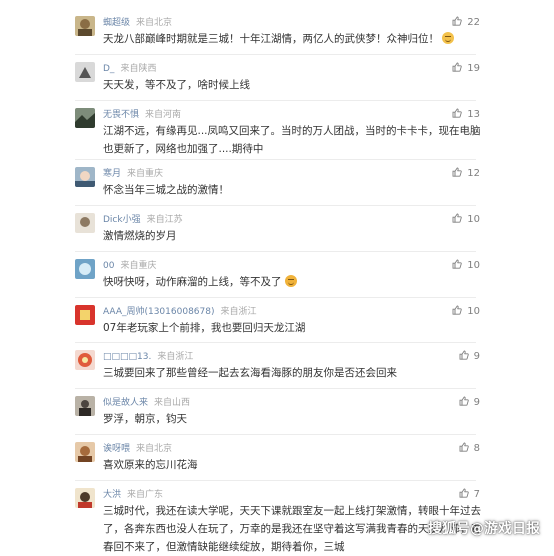 Image resolution: width=554 pixels, height=556 pixels. I want to click on username-link: □□□□13., so click(127, 357).